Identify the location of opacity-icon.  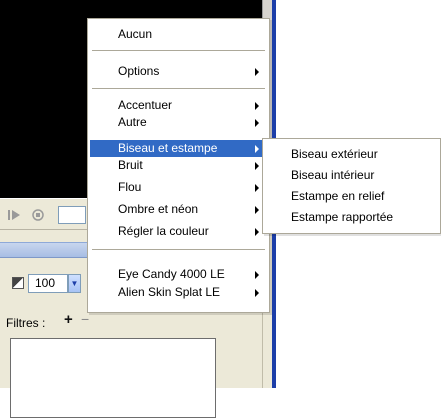
(18, 283).